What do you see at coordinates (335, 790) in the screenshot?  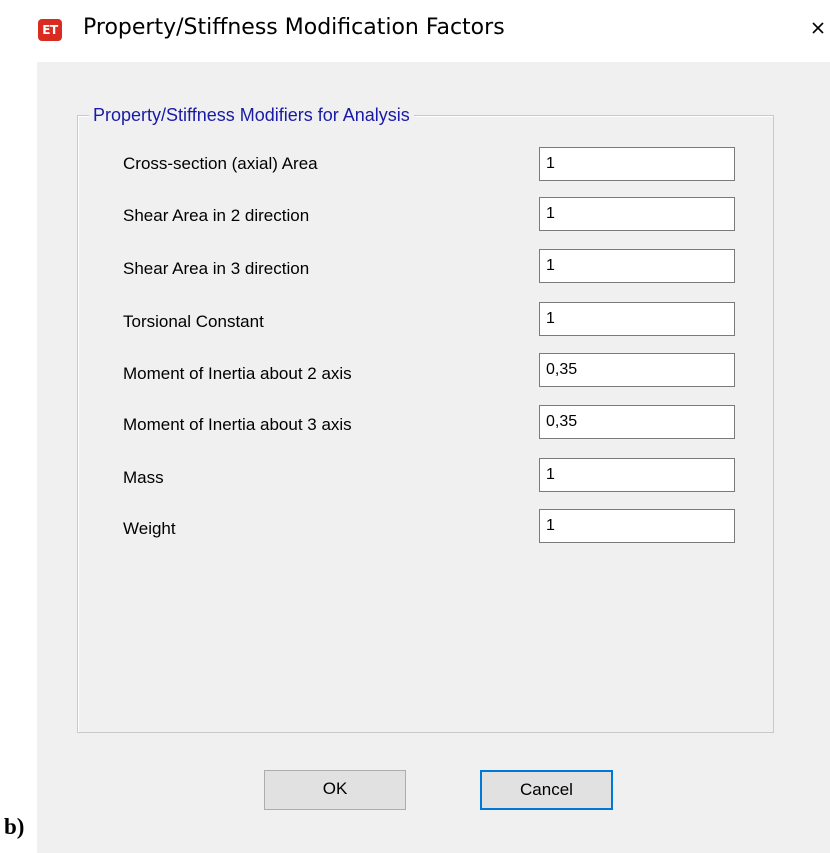 I see `ok-button: OK` at bounding box center [335, 790].